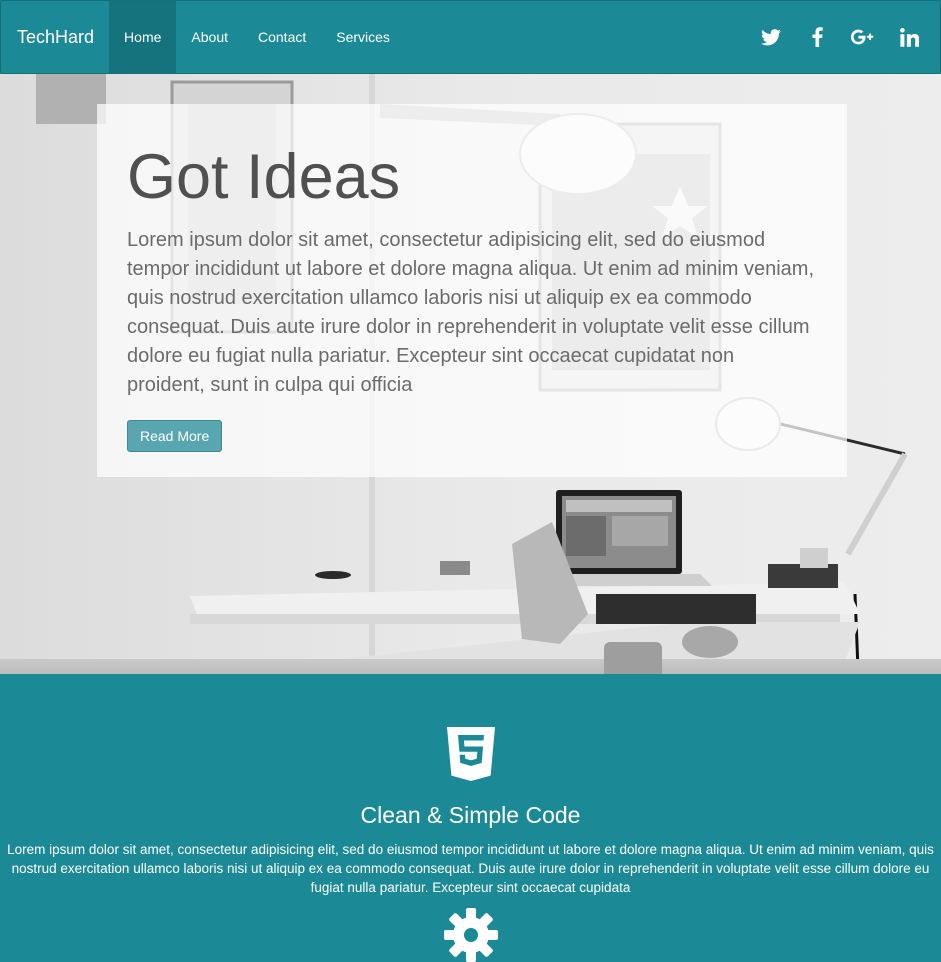  I want to click on nav-link-contact: Contact, so click(282, 37).